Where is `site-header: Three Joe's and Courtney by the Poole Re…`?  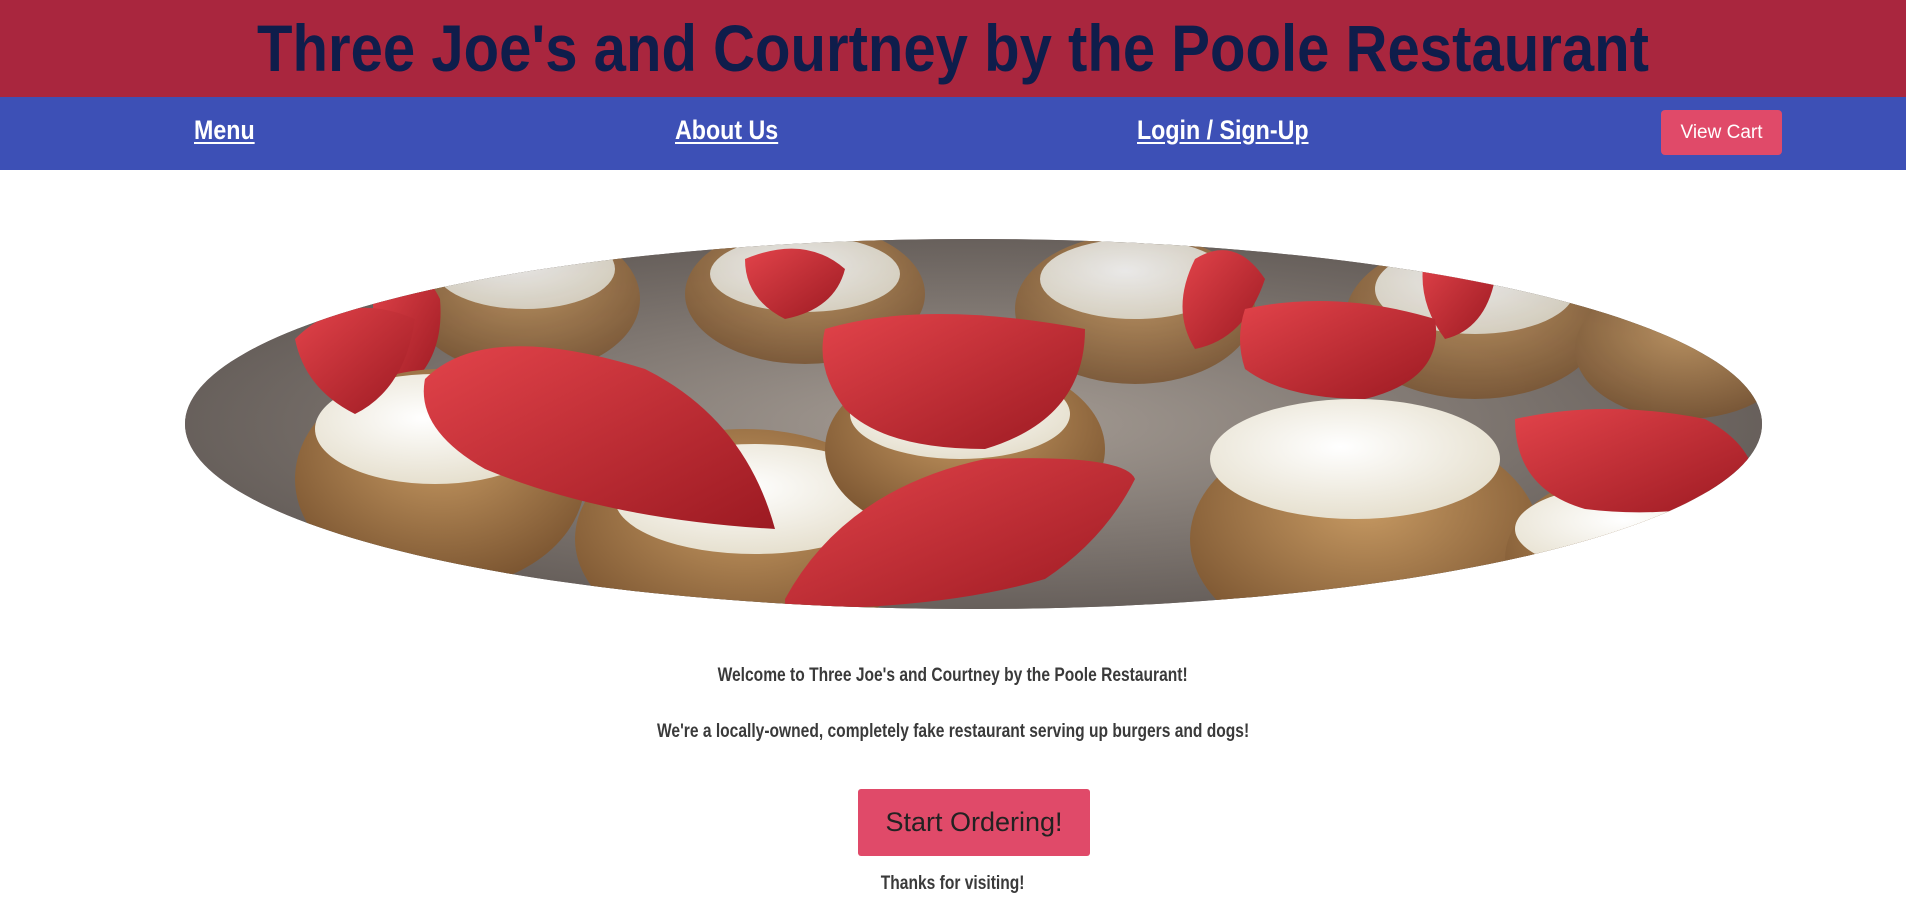 site-header: Three Joe's and Courtney by the Poole Re… is located at coordinates (953, 48).